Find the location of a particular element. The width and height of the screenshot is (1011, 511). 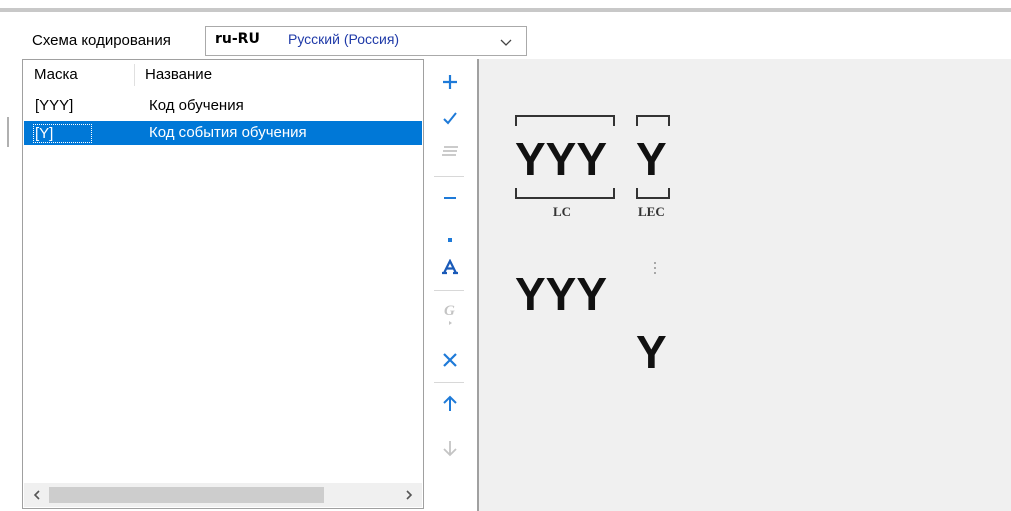

arrow-down-icon is located at coordinates (450, 449).